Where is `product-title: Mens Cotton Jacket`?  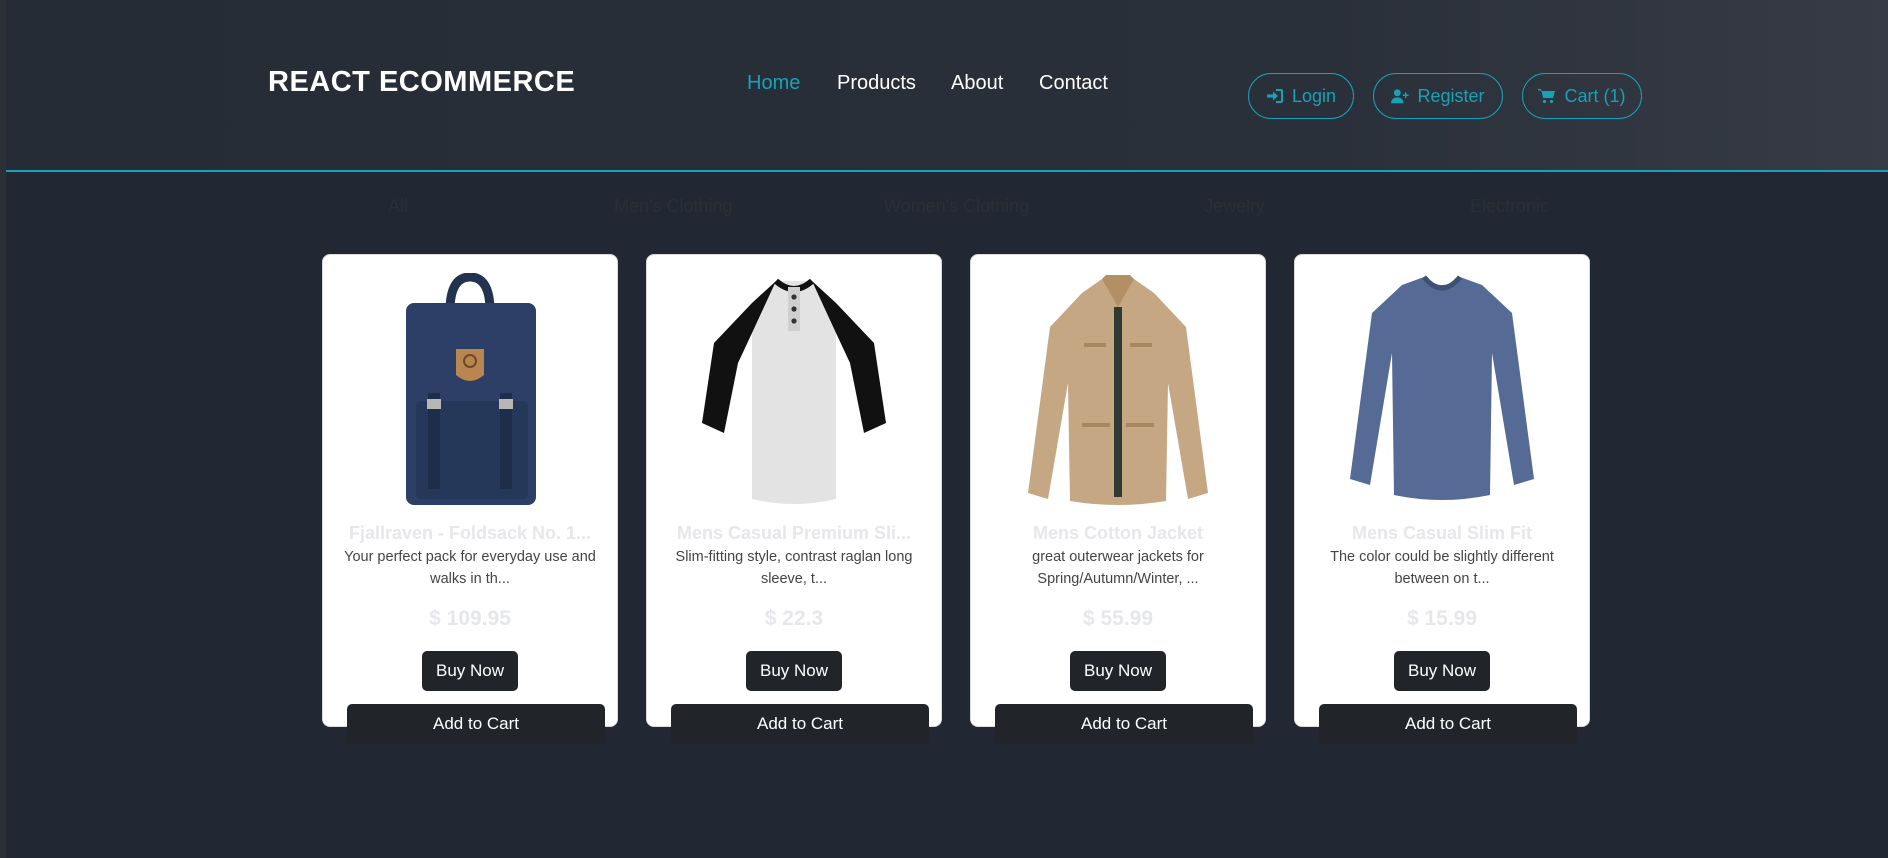
product-title: Mens Cotton Jacket is located at coordinates (1118, 533).